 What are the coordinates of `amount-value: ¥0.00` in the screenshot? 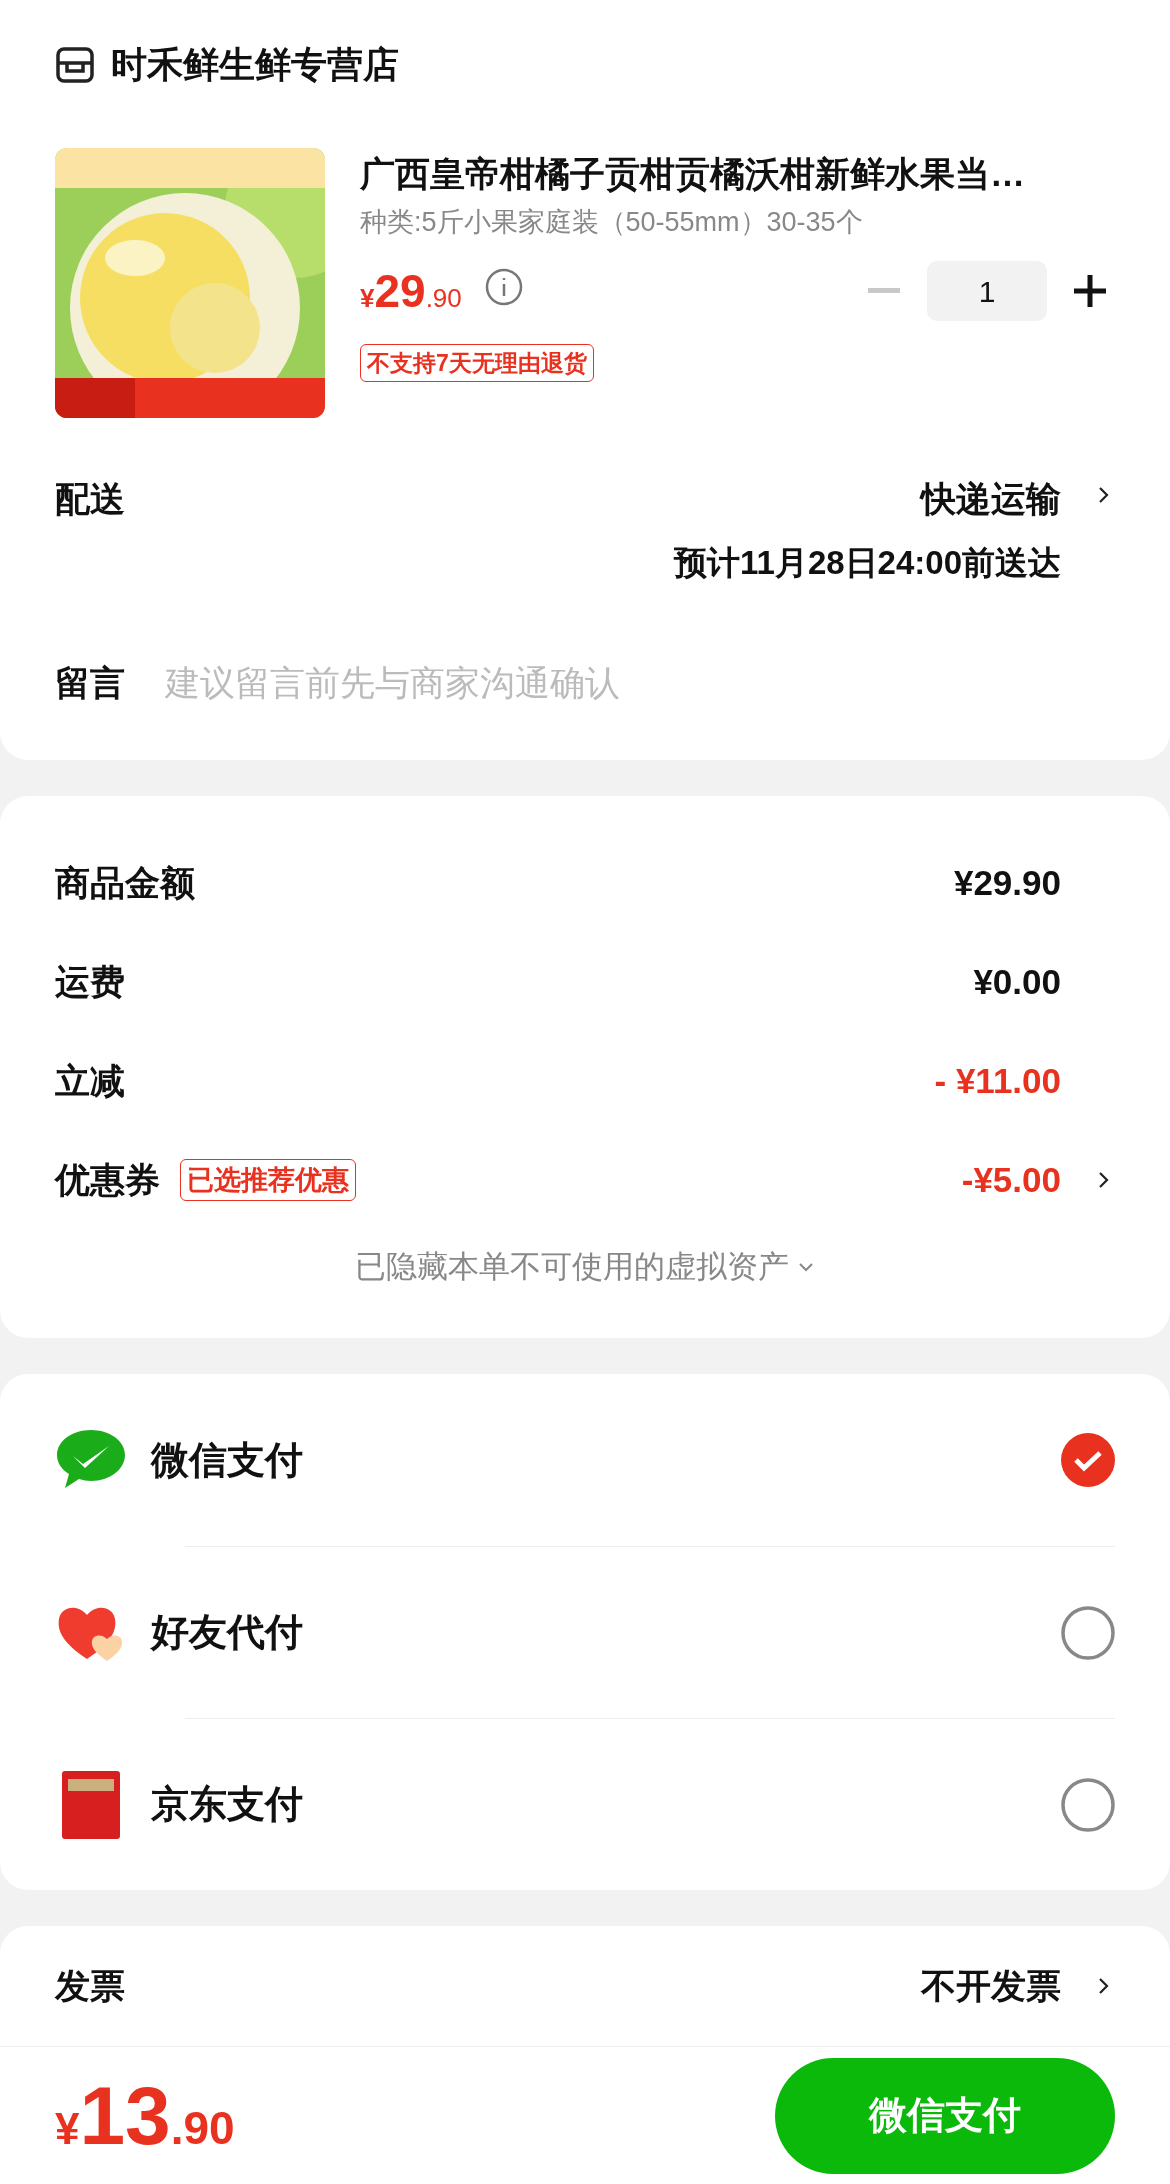 It's located at (1017, 981).